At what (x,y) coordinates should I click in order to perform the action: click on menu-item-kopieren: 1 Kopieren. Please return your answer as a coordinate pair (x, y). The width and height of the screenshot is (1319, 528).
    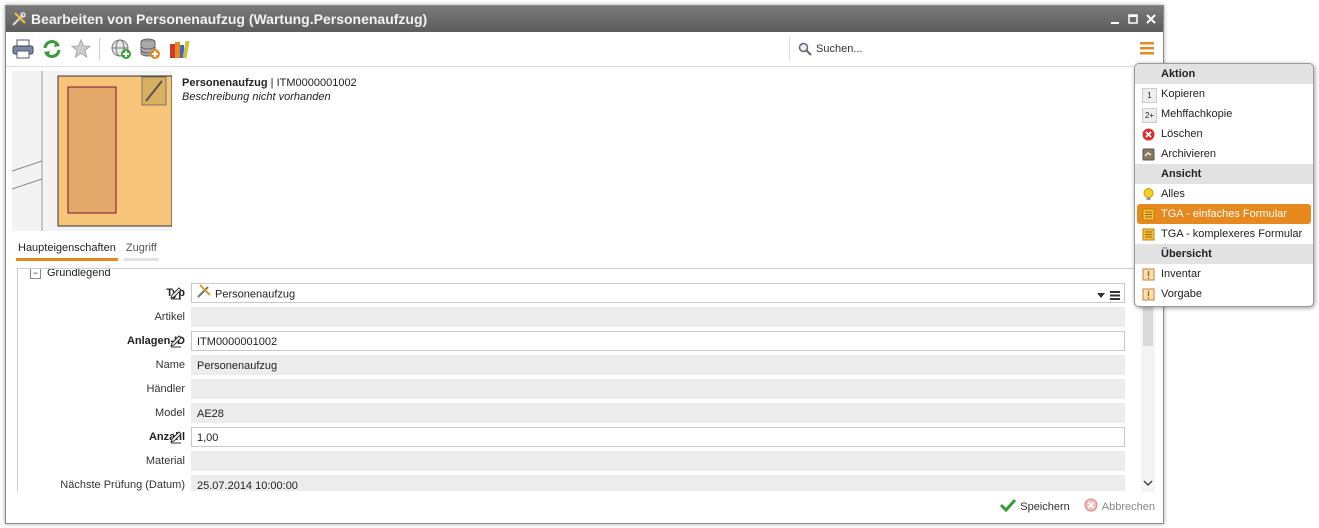
    Looking at the image, I should click on (1224, 94).